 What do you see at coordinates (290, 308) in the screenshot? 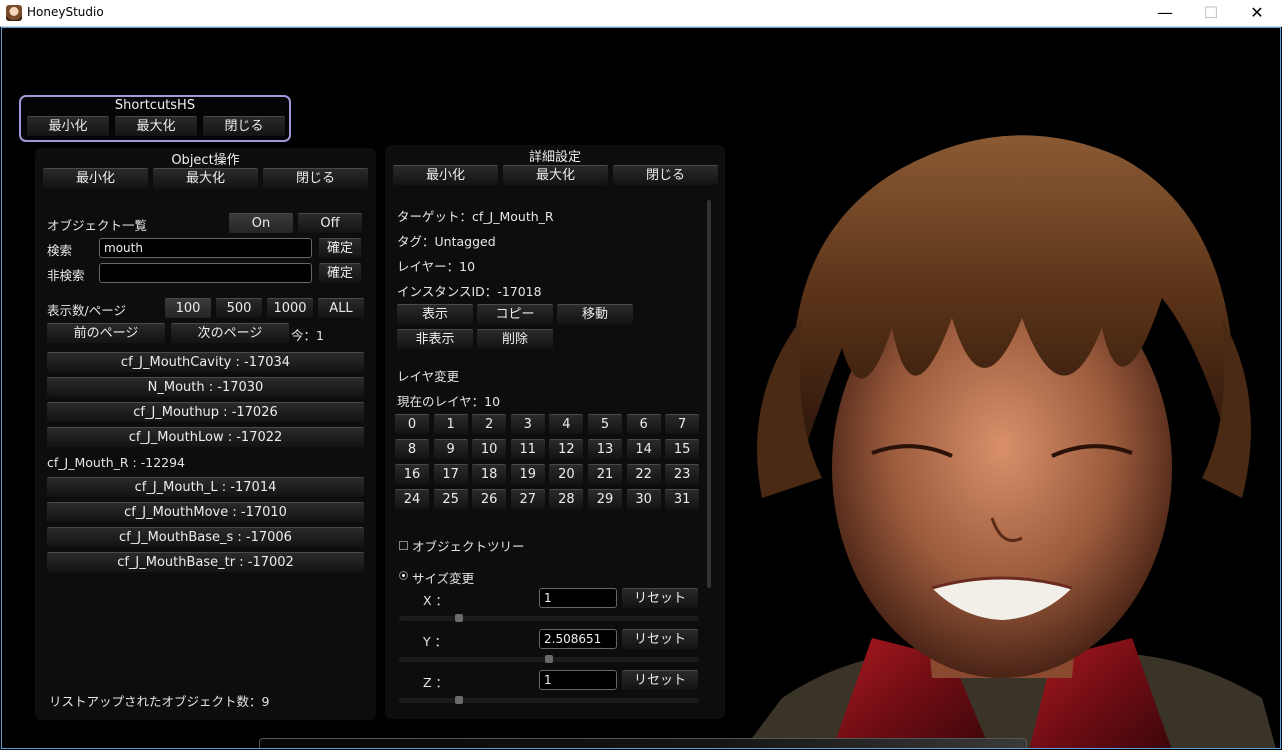
I see `per-page-1000-button: 1000` at bounding box center [290, 308].